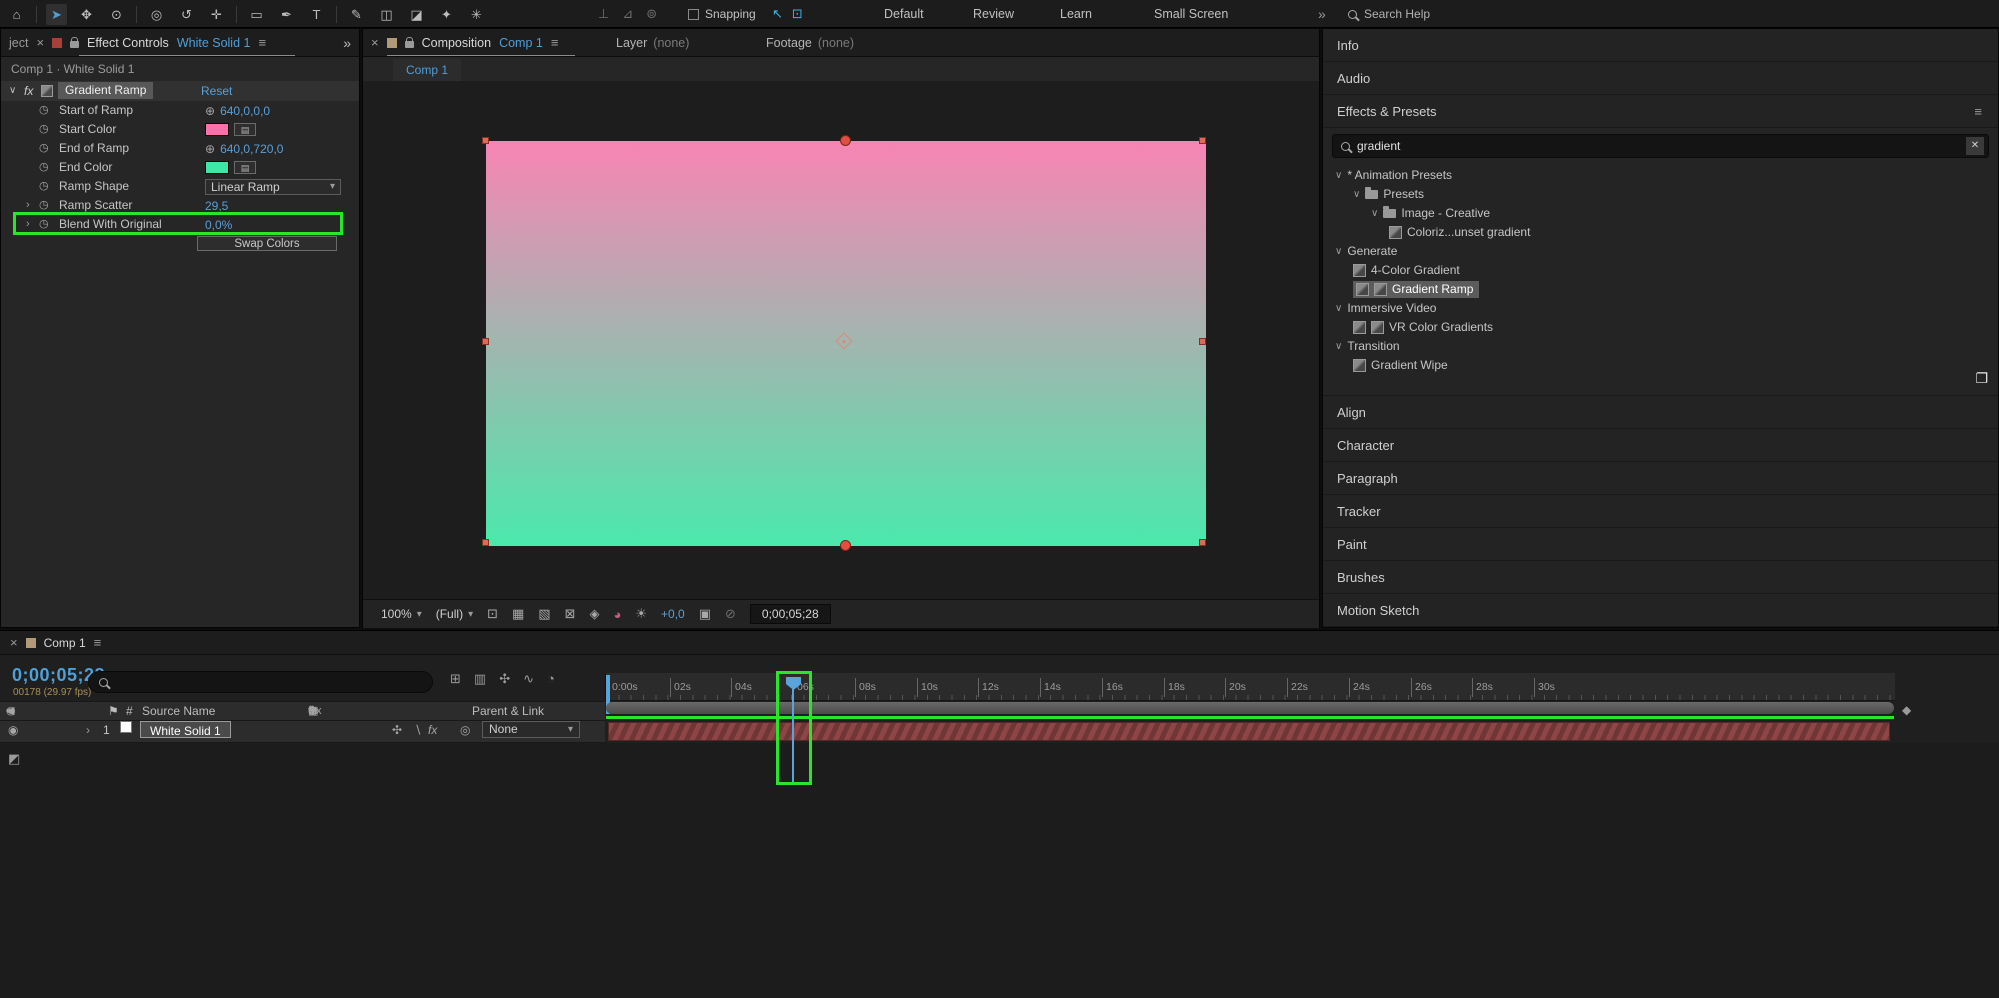  I want to click on quality-switch-icon: ∖, so click(418, 730).